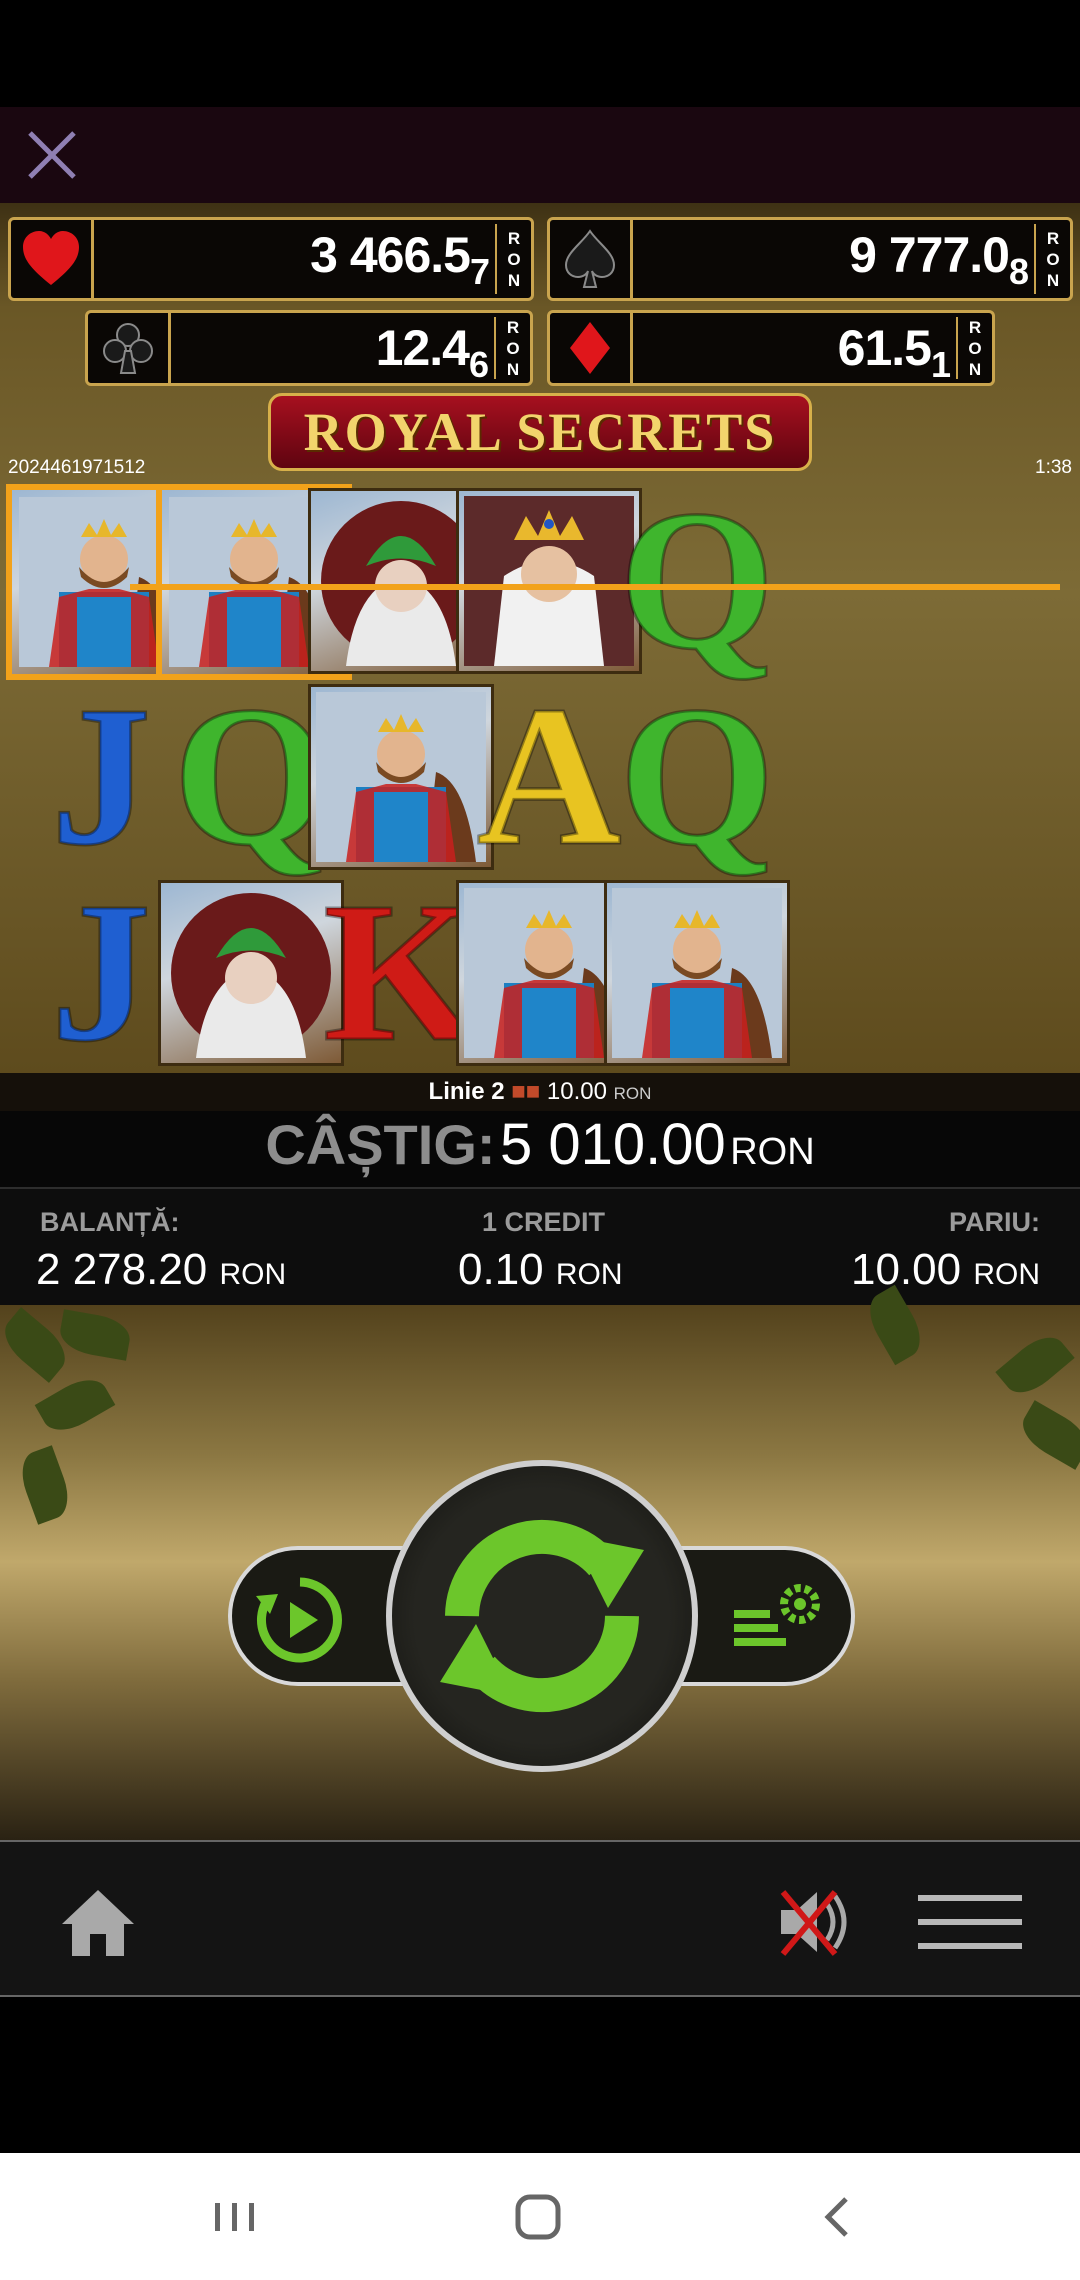 This screenshot has width=1080, height=2280. I want to click on bet-value: 10.00 RON, so click(945, 1270).